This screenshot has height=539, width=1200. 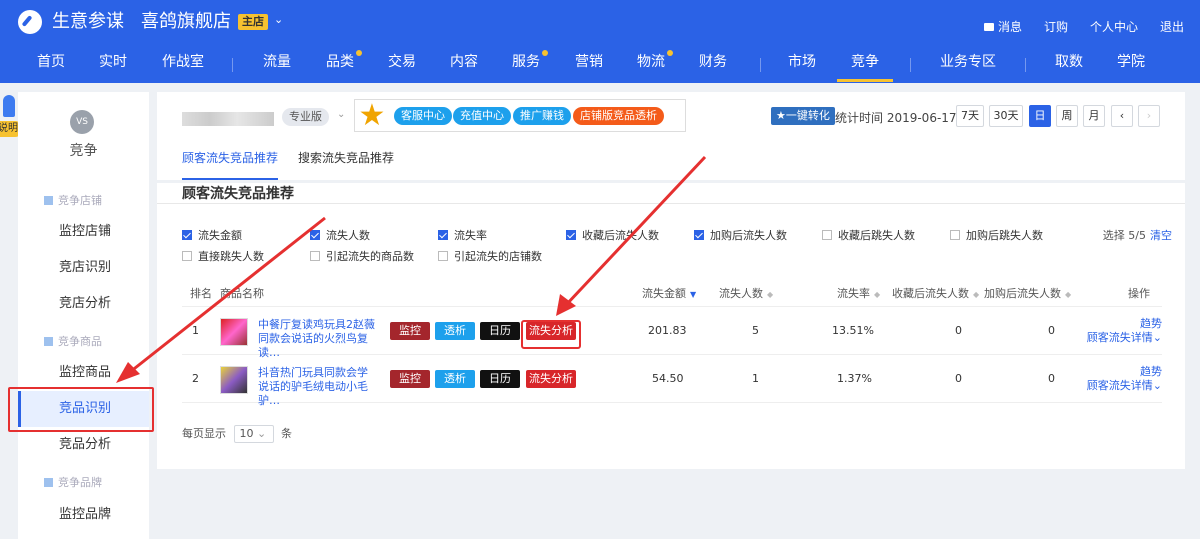 I want to click on store-switch-chevron-icon: ⌄, so click(x=278, y=19).